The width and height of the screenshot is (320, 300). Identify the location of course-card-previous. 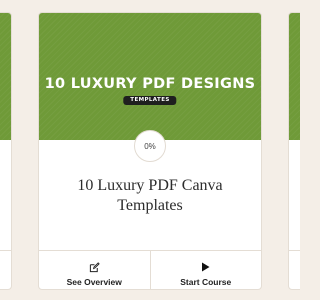
(6, 151).